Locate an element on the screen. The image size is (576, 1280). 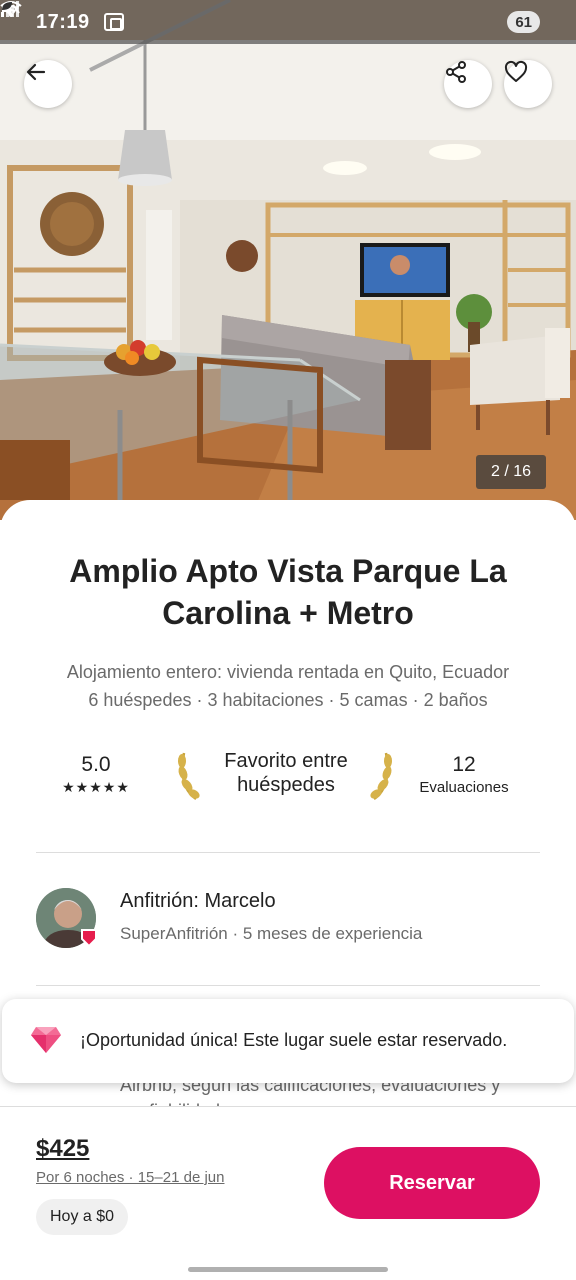
pay-today-badge: Hoy a $0 is located at coordinates (82, 1217).